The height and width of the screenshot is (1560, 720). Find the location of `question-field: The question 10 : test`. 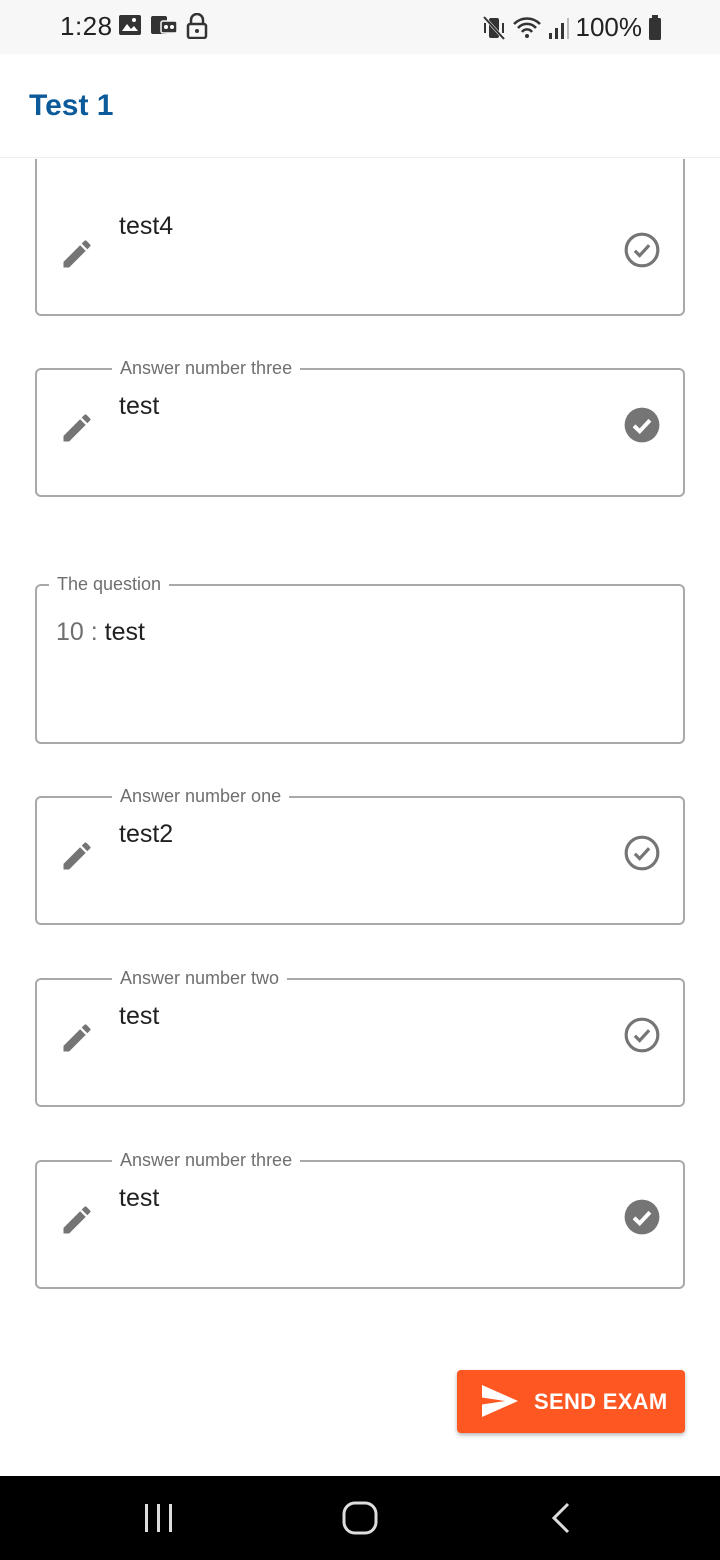

question-field: The question 10 : test is located at coordinates (360, 658).